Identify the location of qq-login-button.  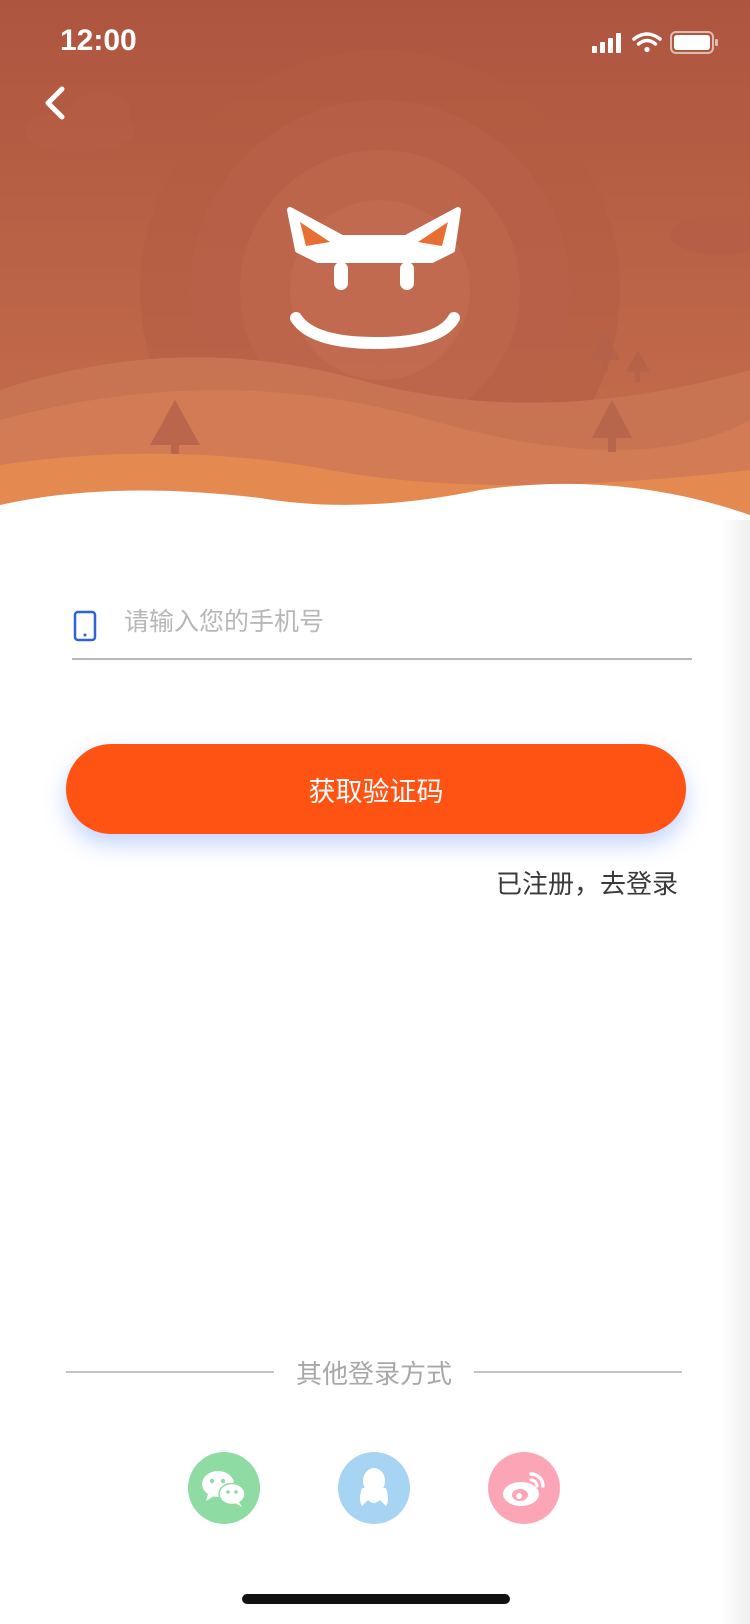
(374, 1488).